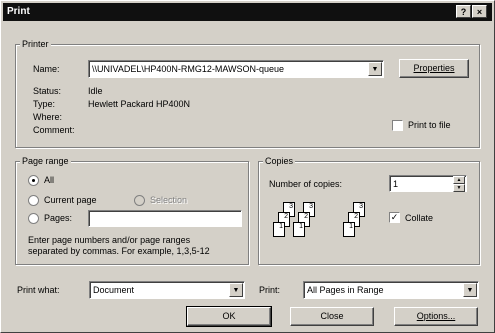  I want to click on all-pages-label: All, so click(49, 180).